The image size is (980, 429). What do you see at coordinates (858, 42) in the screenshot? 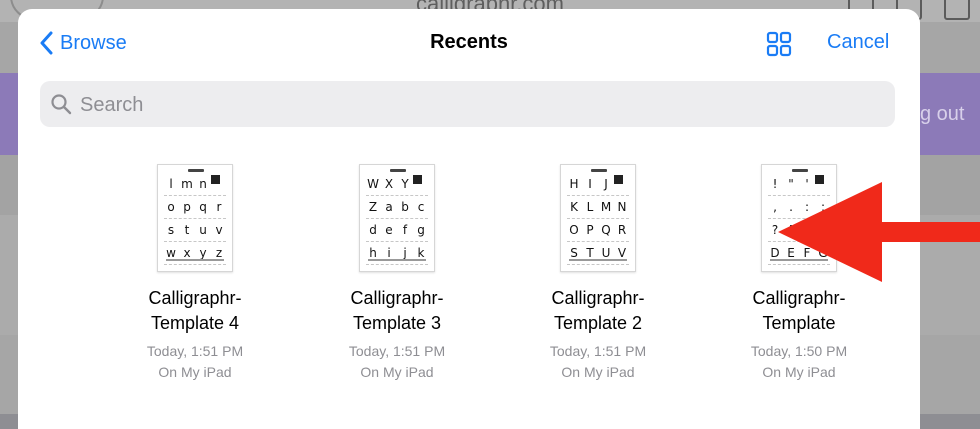
I see `cancel-button: Cancel` at bounding box center [858, 42].